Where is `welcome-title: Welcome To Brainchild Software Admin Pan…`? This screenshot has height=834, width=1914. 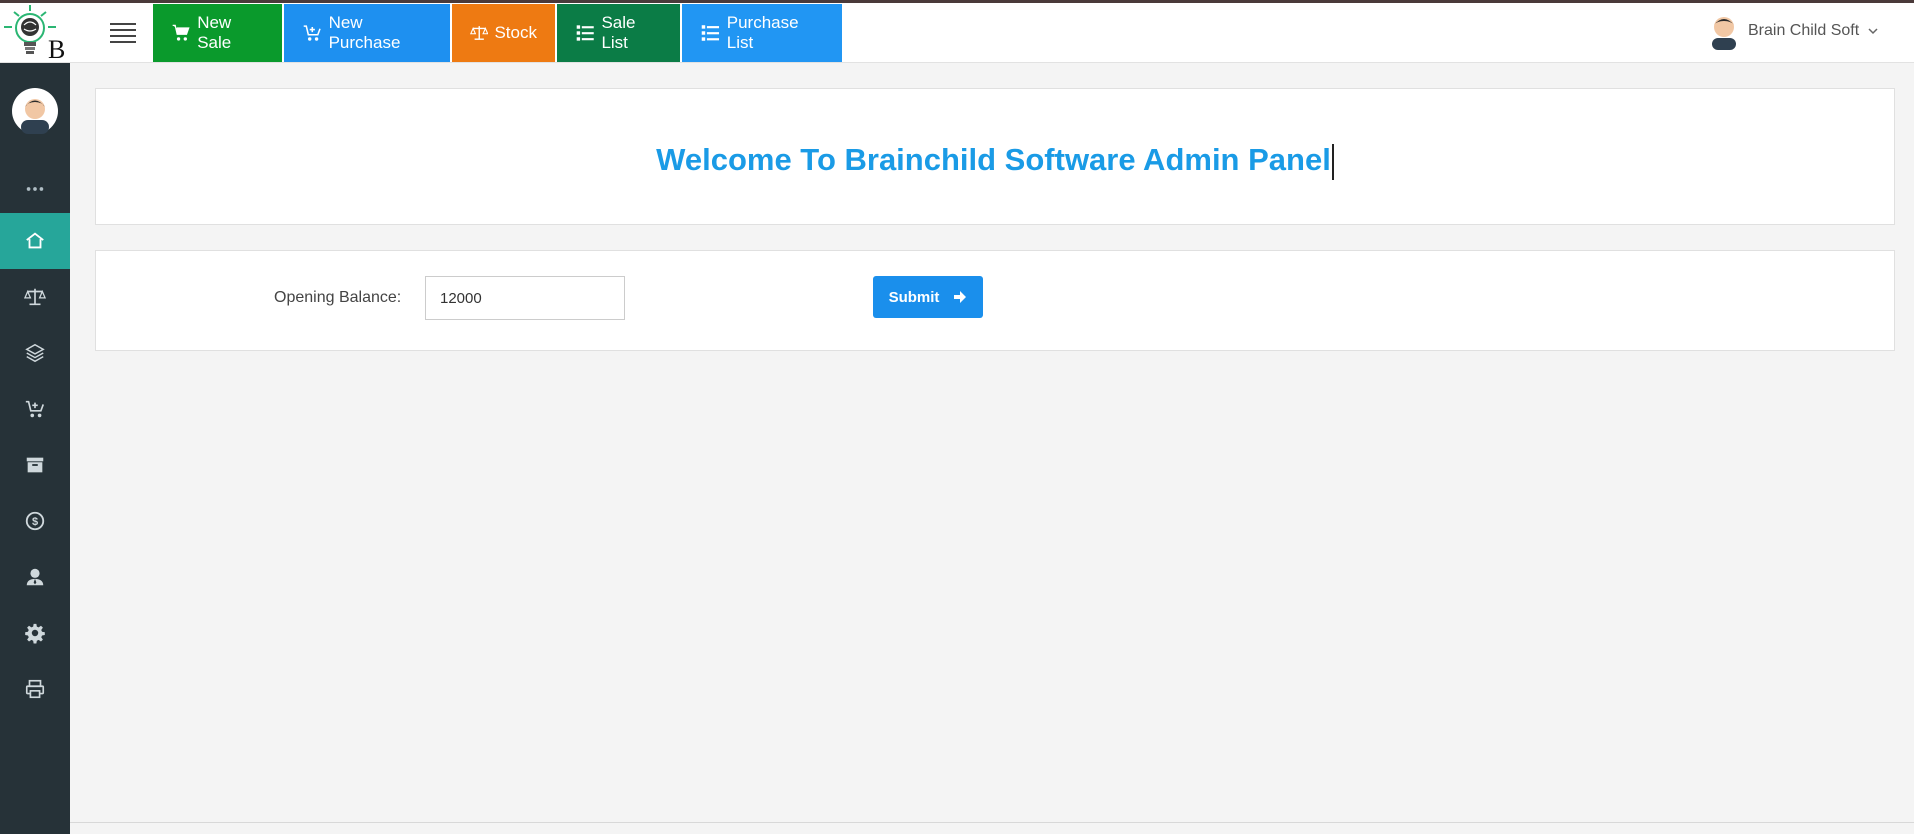 welcome-title: Welcome To Brainchild Software Admin Pan… is located at coordinates (993, 159).